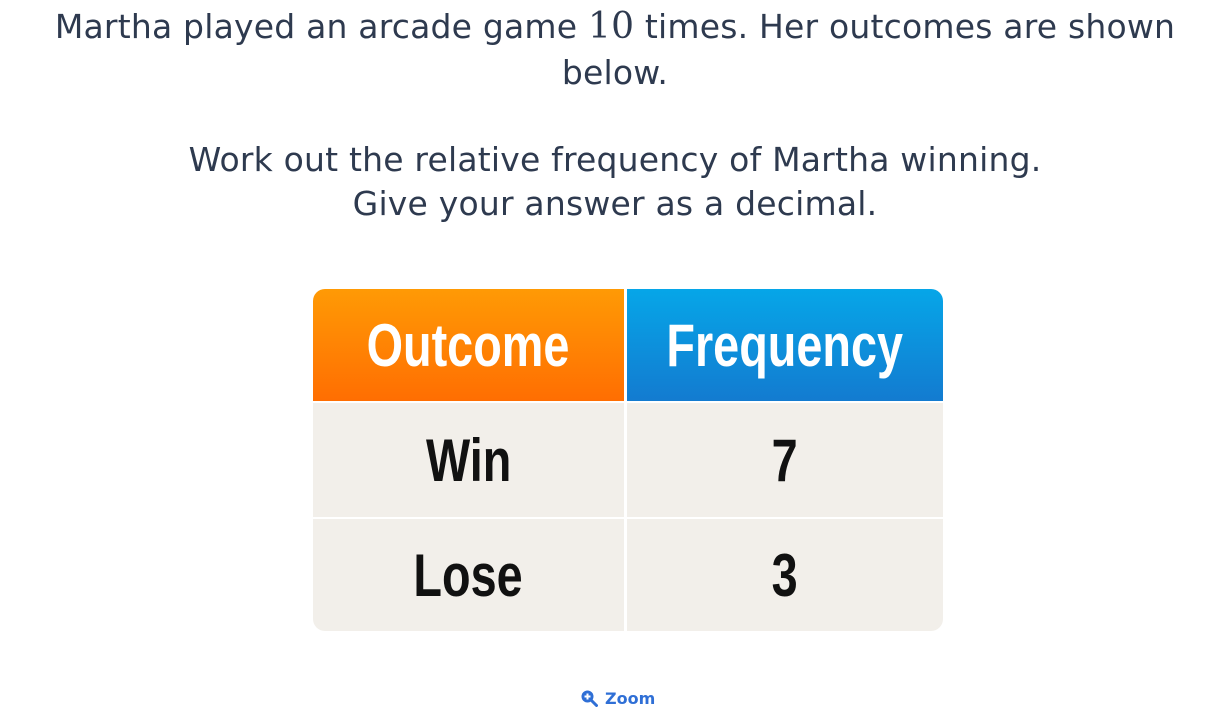 The image size is (1230, 727). I want to click on zoom-in-magnifier-icon, so click(589, 698).